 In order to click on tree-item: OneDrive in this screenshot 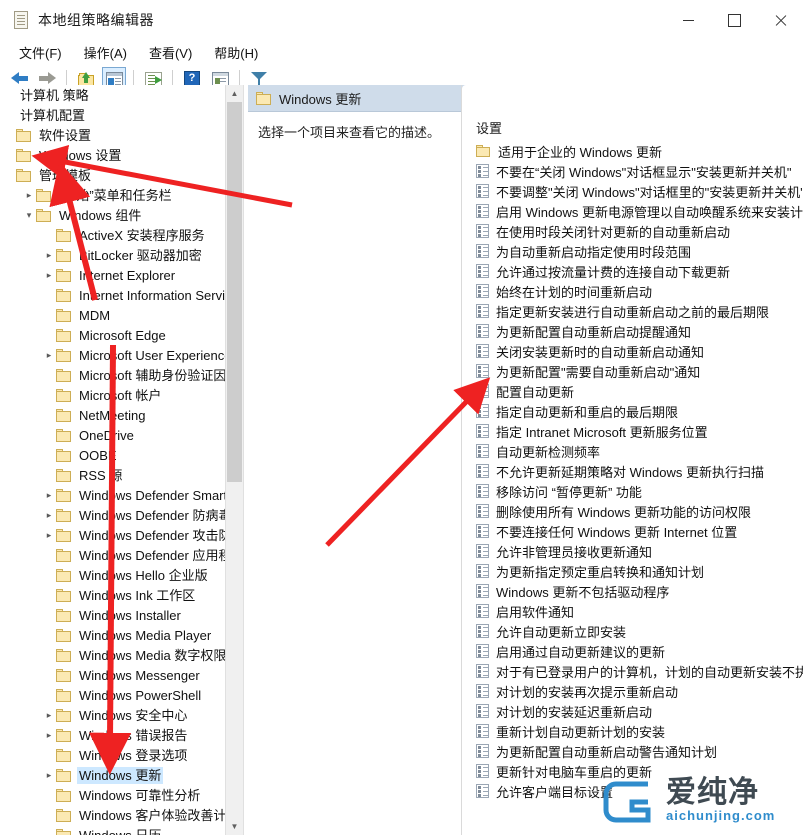, I will do `click(112, 435)`.